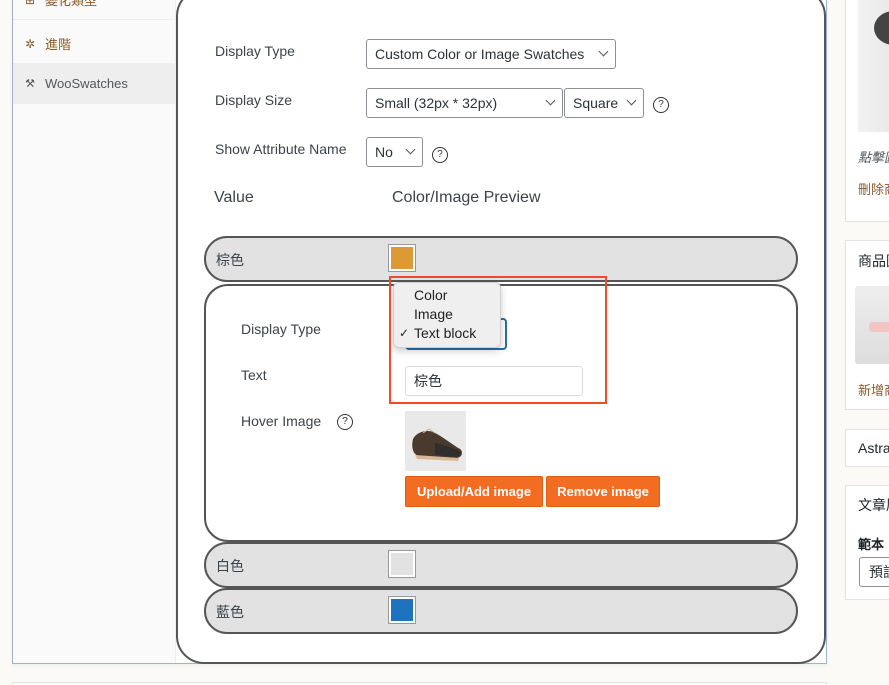 This screenshot has height=685, width=889. Describe the element at coordinates (871, 544) in the screenshot. I see `template-label: 範本` at that location.